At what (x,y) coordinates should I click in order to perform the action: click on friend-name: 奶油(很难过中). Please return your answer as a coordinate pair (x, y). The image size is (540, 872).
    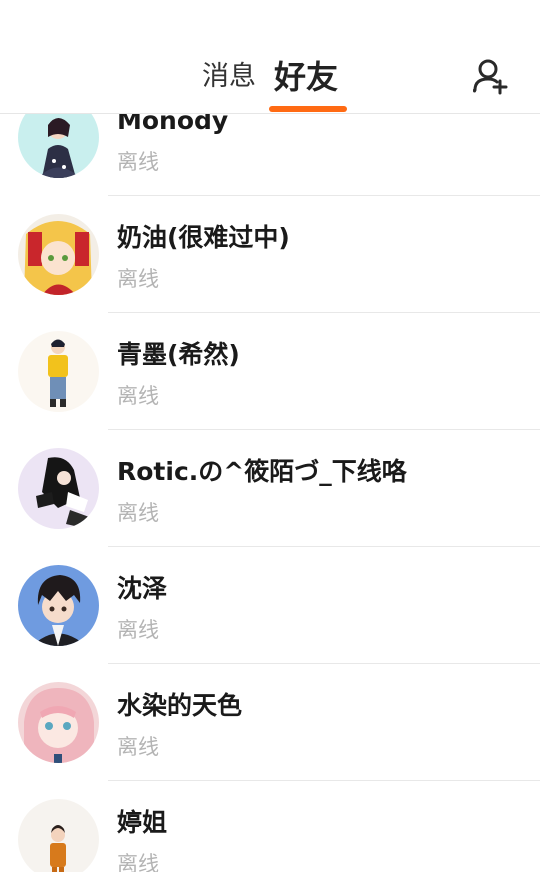
    Looking at the image, I should click on (203, 237).